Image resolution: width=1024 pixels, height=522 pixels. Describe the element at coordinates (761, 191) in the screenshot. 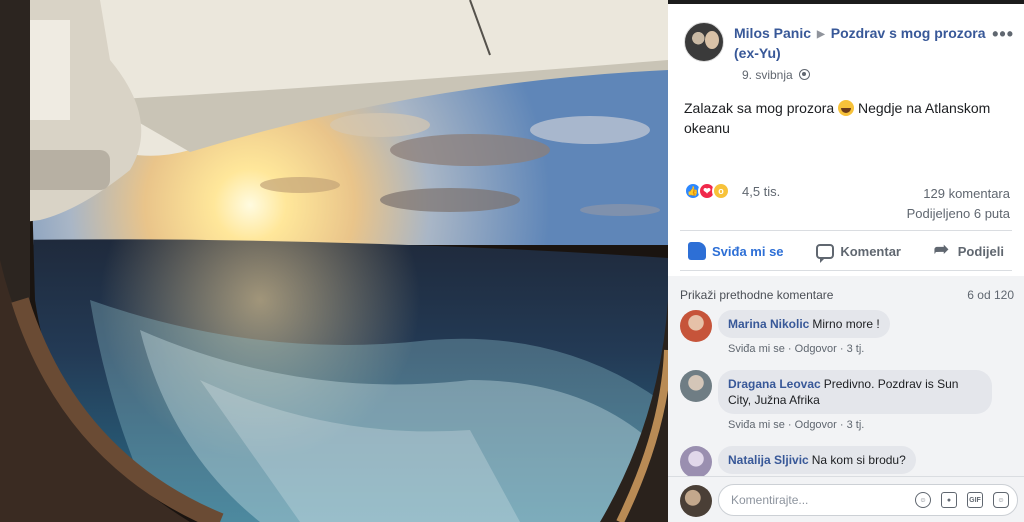

I see `reactions-count: 4,5 tis.` at that location.